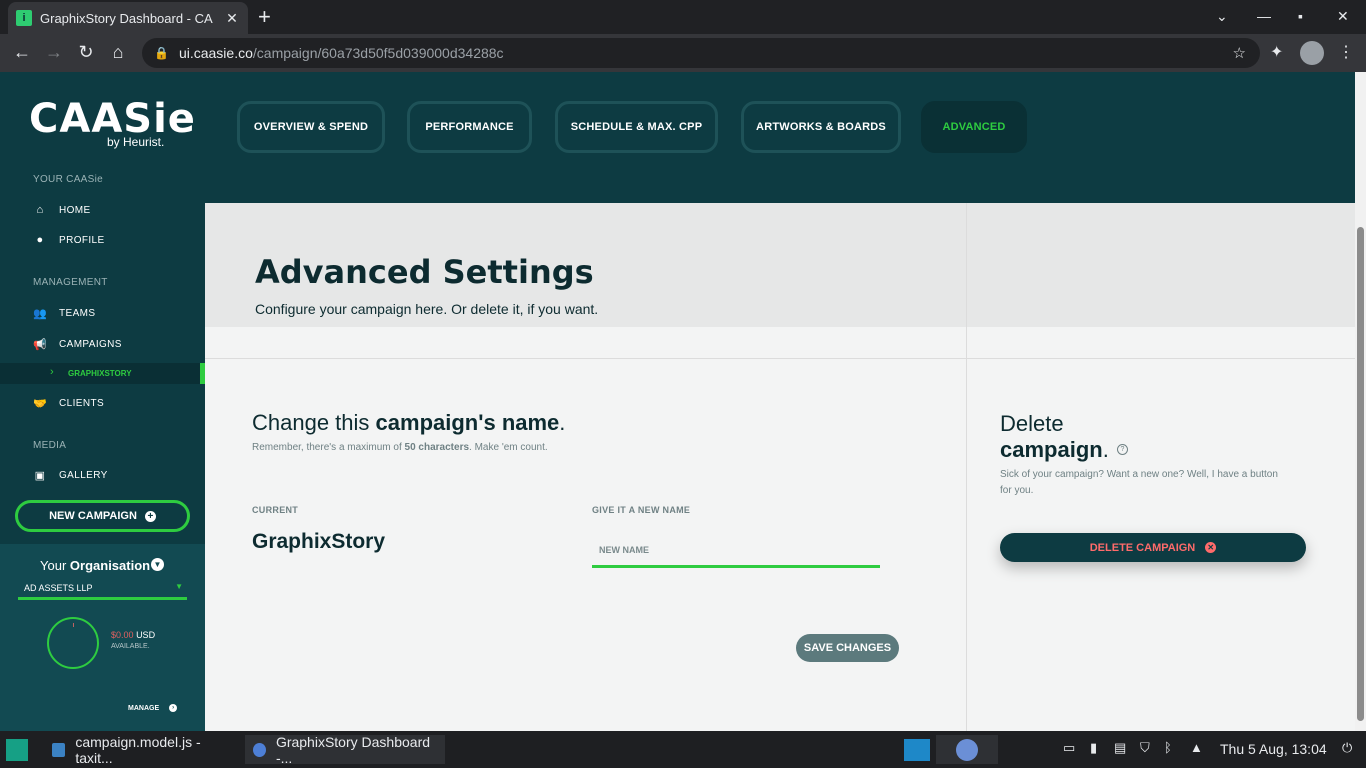 This screenshot has height=768, width=1366. Describe the element at coordinates (40, 476) in the screenshot. I see `images-icon: ▣` at that location.